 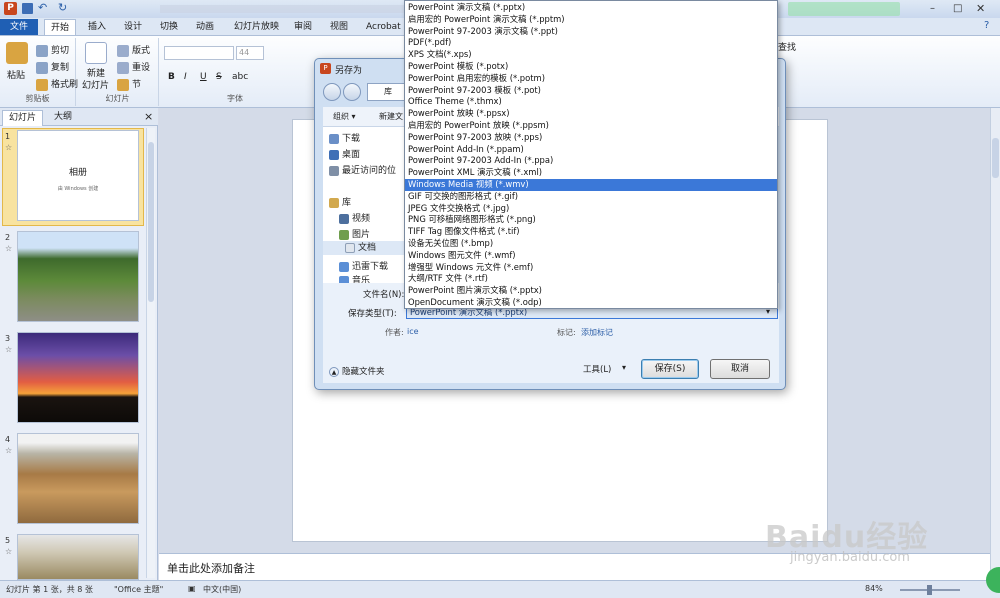 I want to click on hide-folders-button: ▲ 隐藏文件夹, so click(x=357, y=371).